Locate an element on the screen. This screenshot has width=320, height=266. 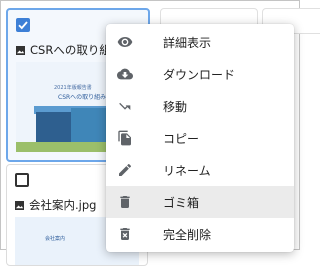
menu-item-label: 完全削除 is located at coordinates (187, 234).